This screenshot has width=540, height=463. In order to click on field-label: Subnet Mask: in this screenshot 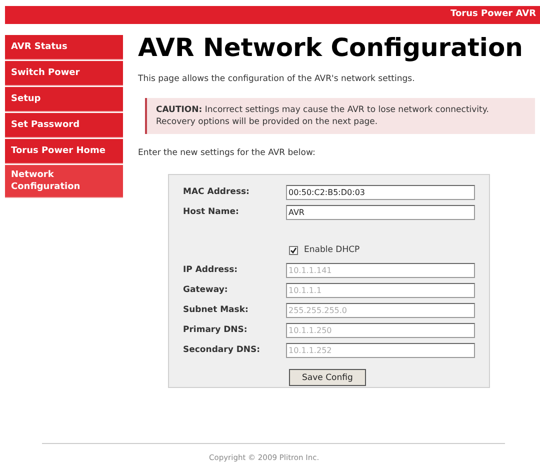, I will do `click(216, 310)`.